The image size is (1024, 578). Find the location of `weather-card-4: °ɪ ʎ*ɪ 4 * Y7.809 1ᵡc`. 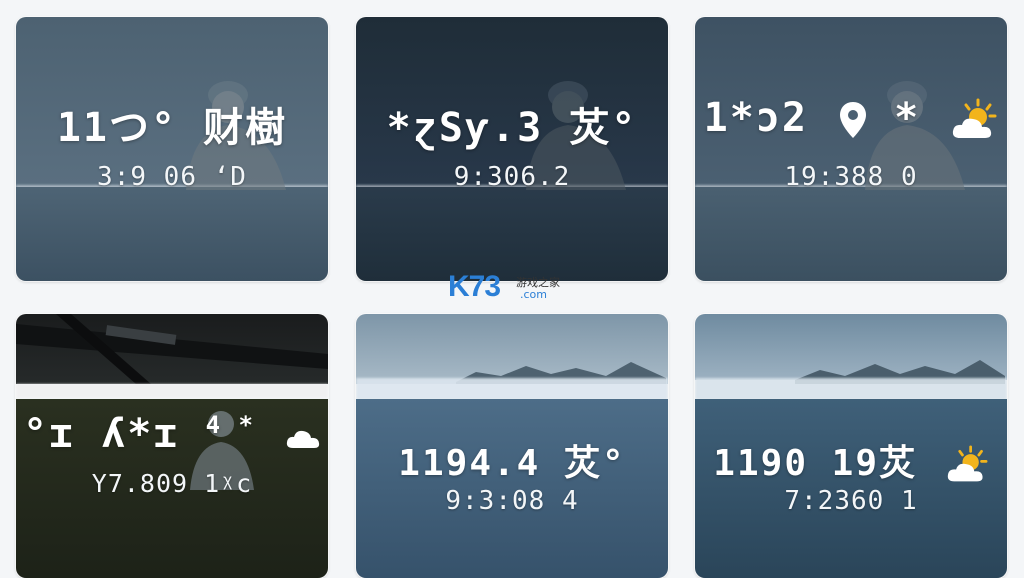

weather-card-4: °ɪ ʎ*ɪ 4 * Y7.809 1ᵡc is located at coordinates (172, 446).